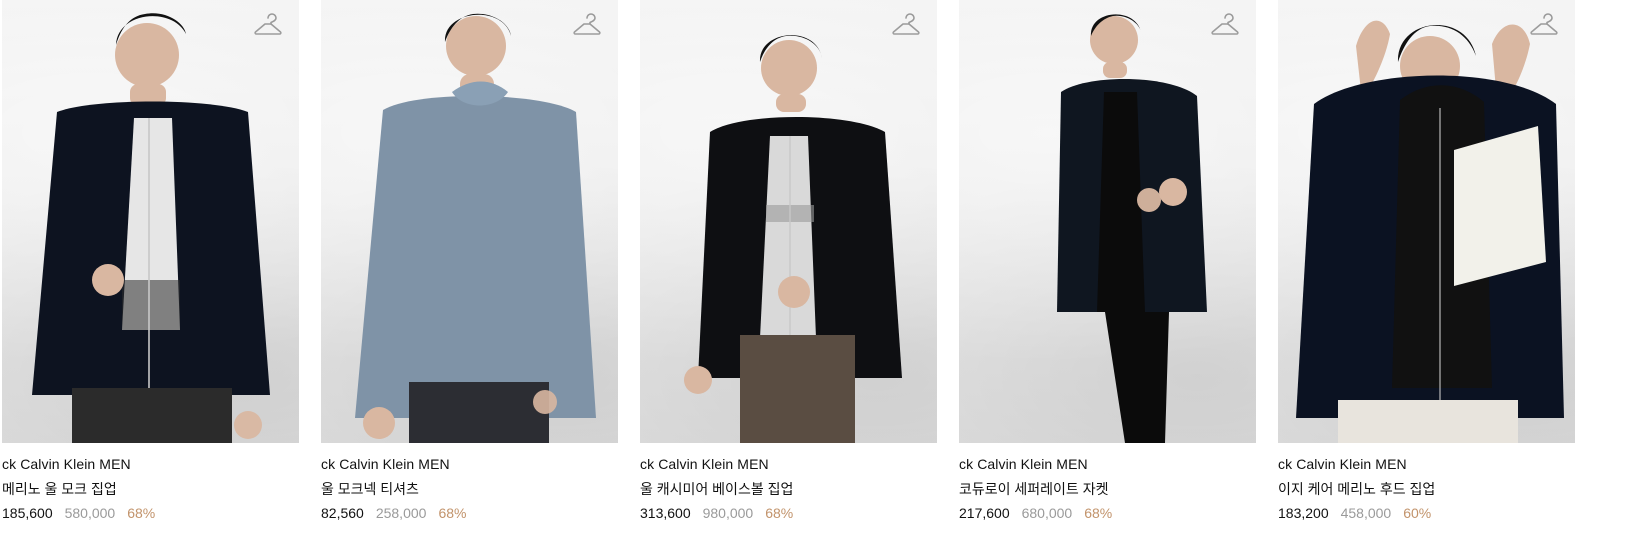  I want to click on product-prices: 185,600 580,000 68%, so click(150, 513).